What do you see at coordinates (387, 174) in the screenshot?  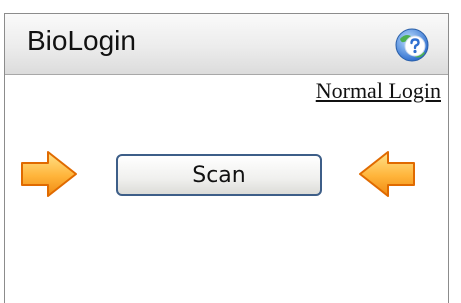 I see `arrow-left-icon` at bounding box center [387, 174].